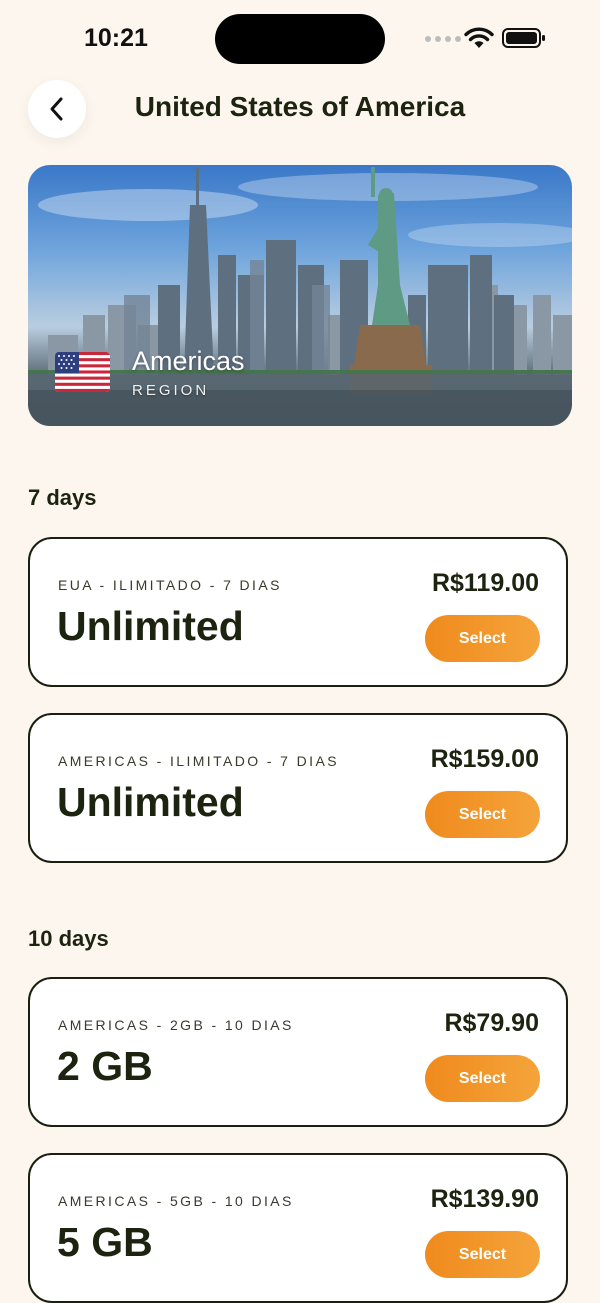 The image size is (600, 1303). Describe the element at coordinates (105, 1066) in the screenshot. I see `plan-data-amount: 2 GB` at that location.